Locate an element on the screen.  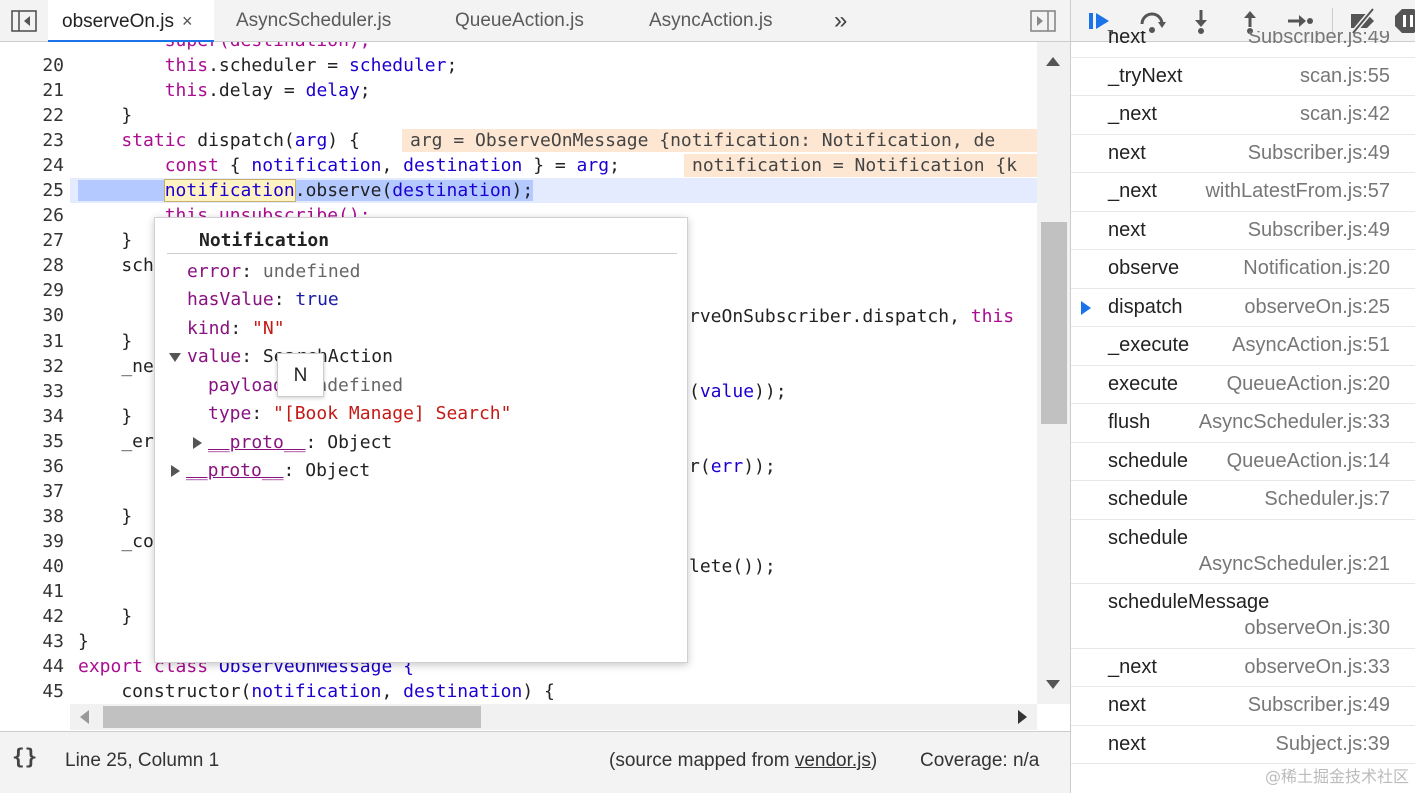
call-frame: scheduleMessage observeOn.js:30 is located at coordinates (1243, 616).